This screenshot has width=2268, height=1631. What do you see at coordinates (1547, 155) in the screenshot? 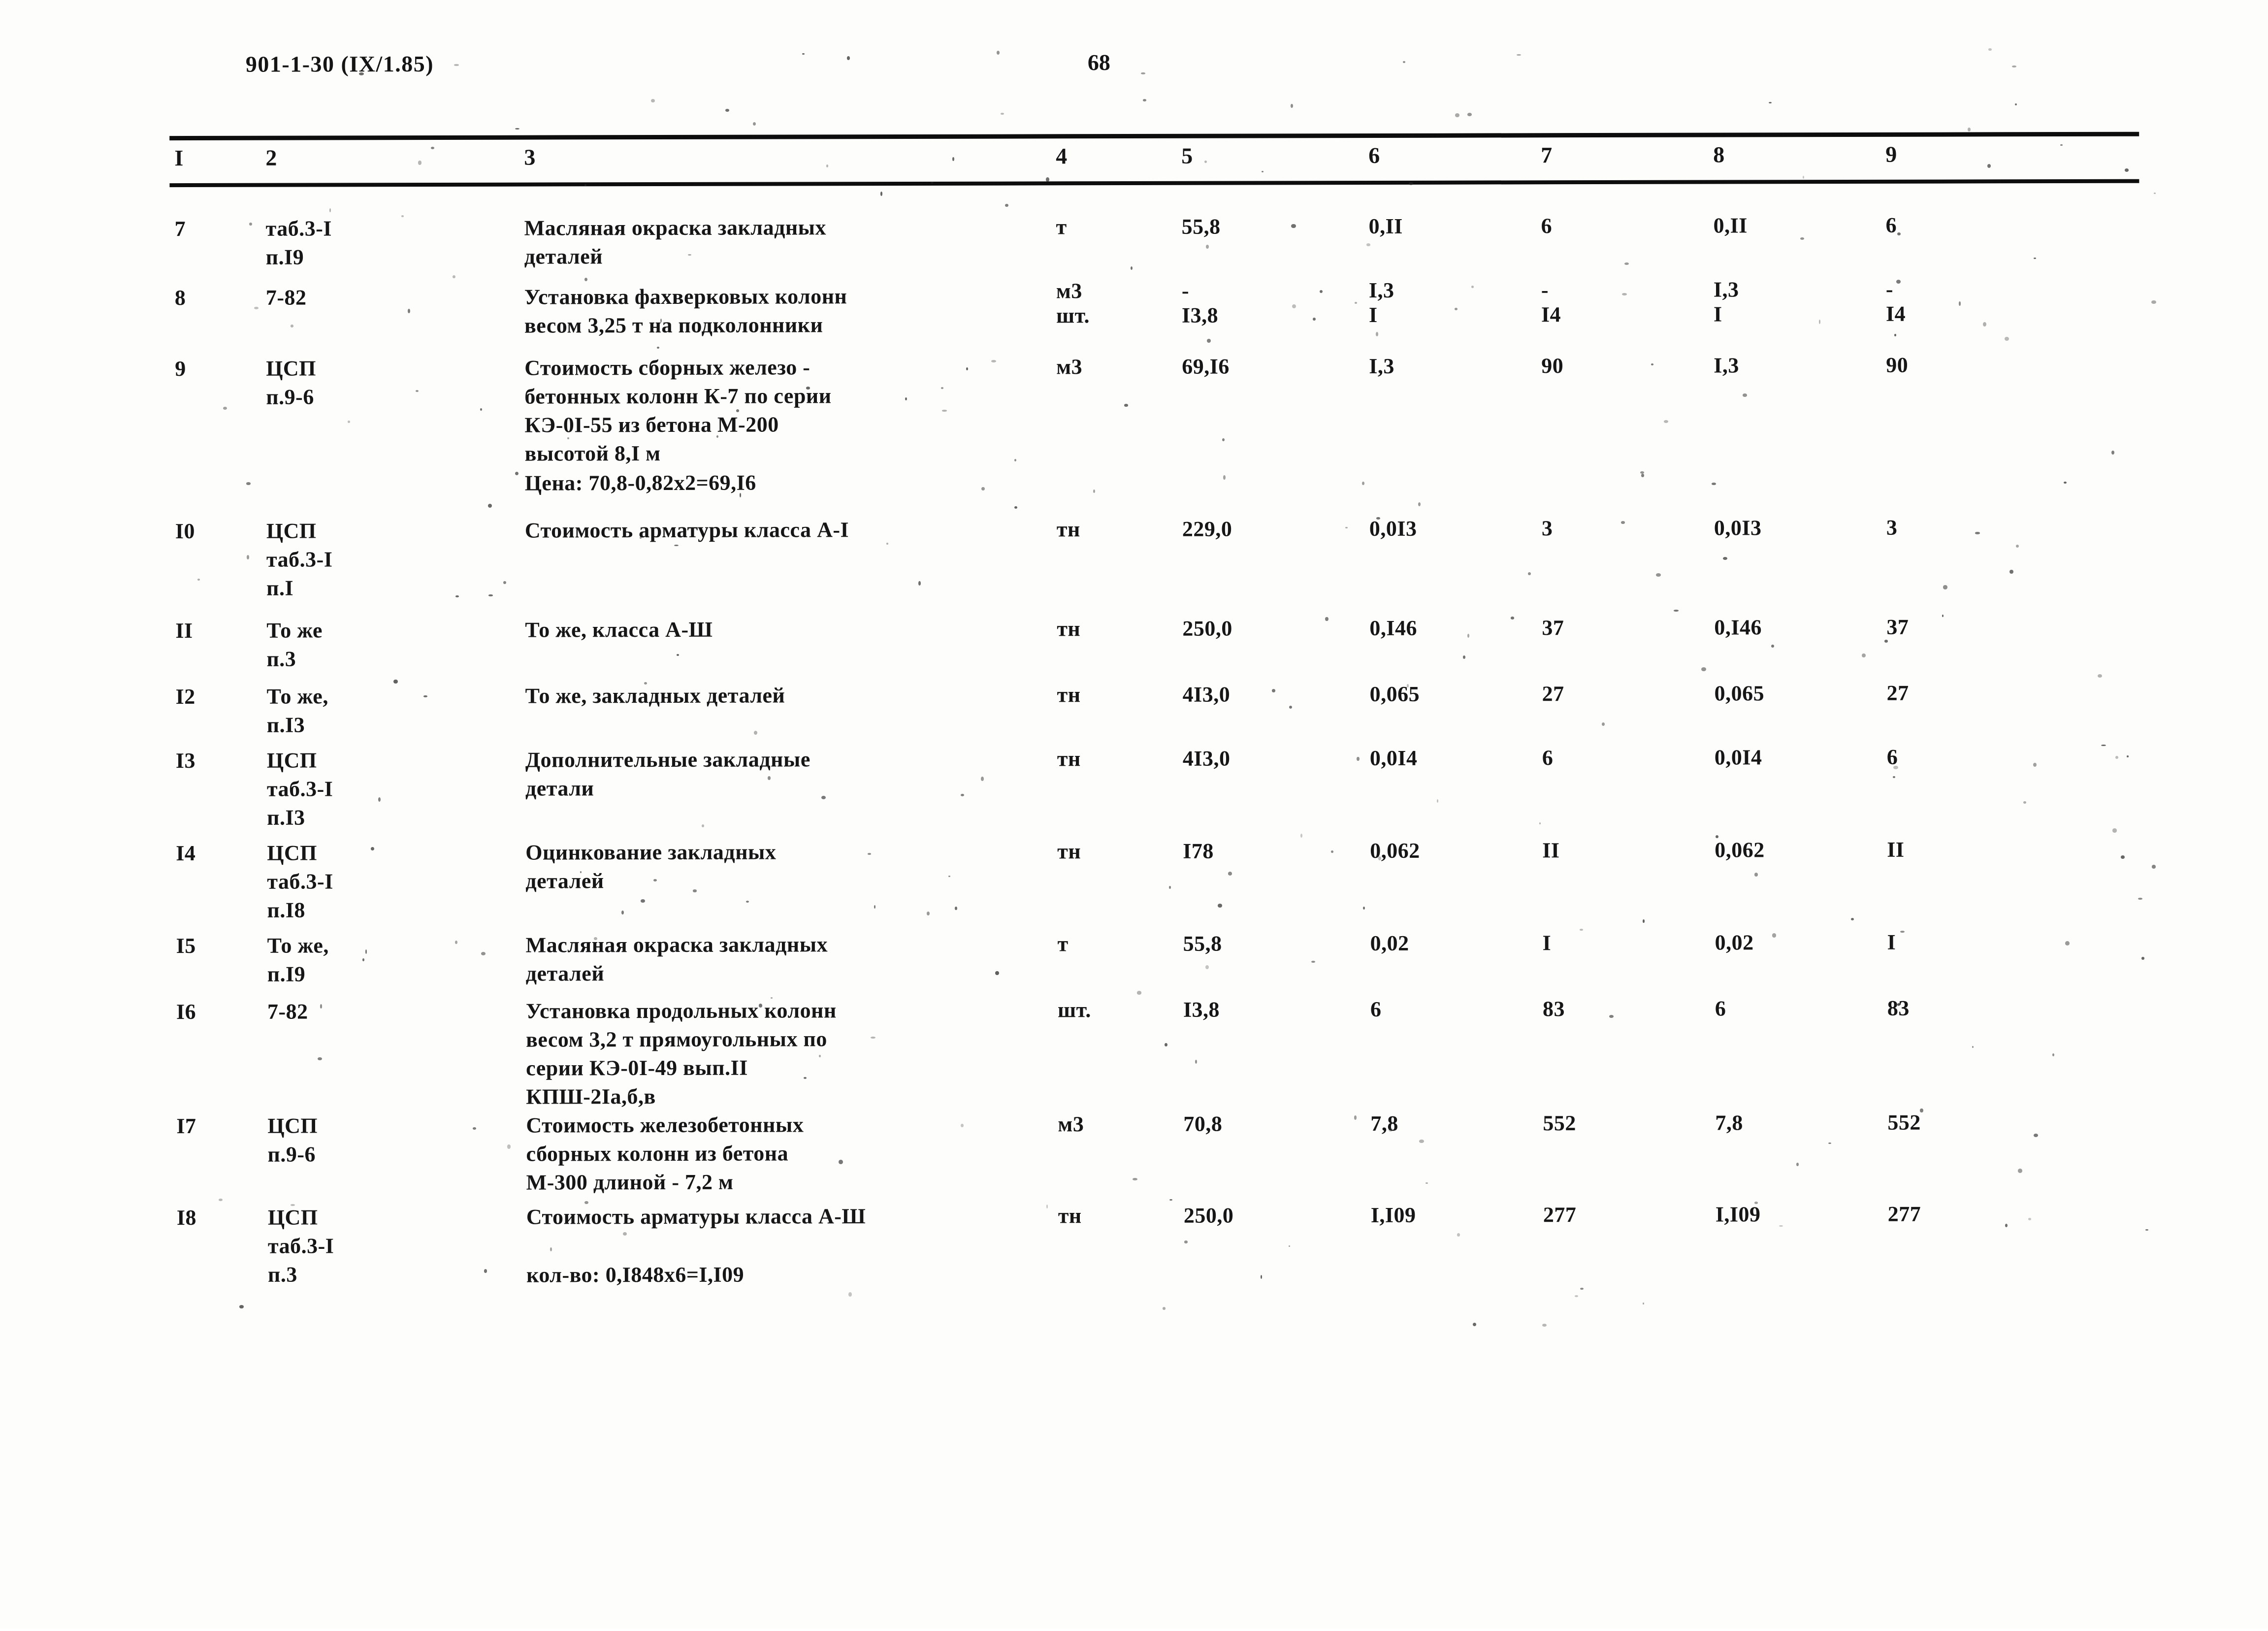
I see `column-header-7: 7` at bounding box center [1547, 155].